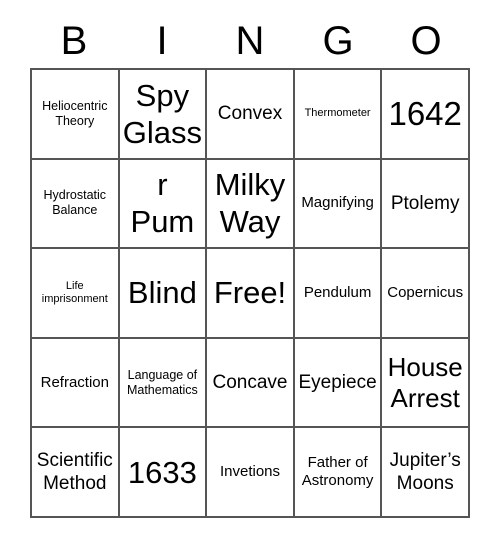 This screenshot has height=544, width=500. I want to click on bingo-cell: House Arrest, so click(426, 383).